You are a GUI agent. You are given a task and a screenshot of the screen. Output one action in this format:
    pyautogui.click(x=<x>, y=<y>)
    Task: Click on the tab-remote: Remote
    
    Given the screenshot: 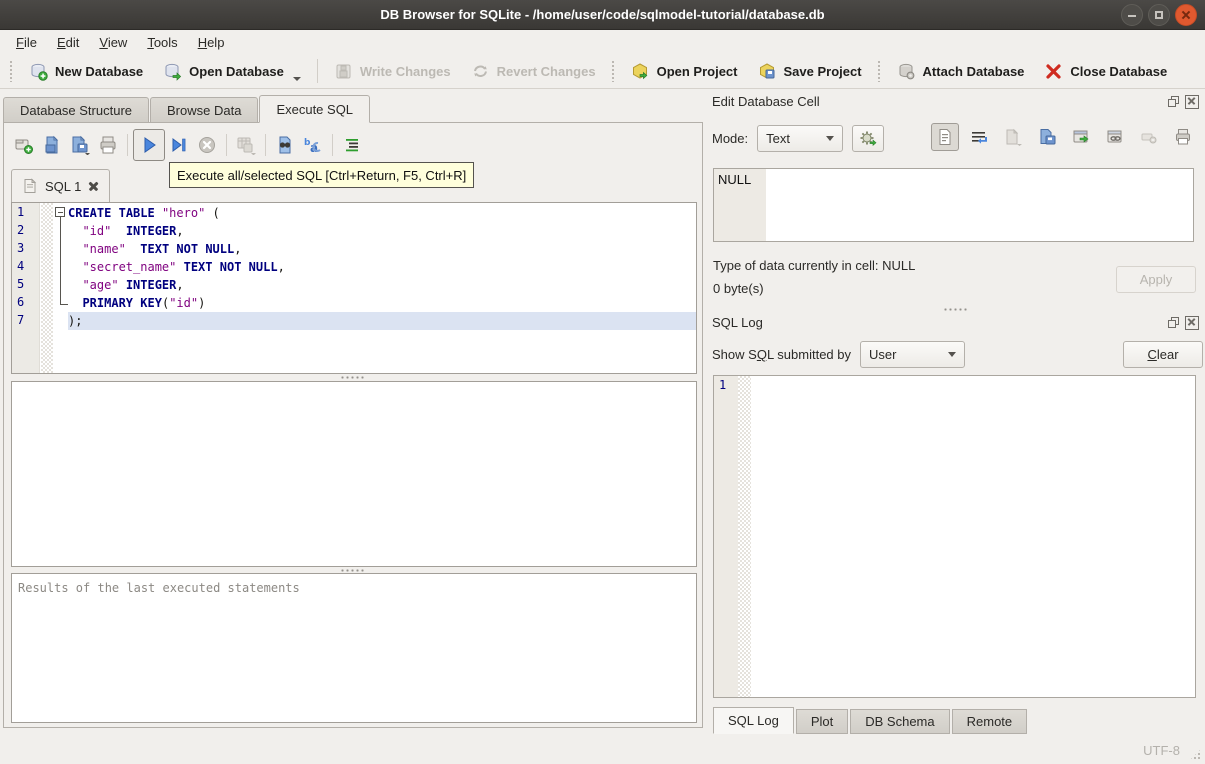 What is the action you would take?
    pyautogui.click(x=989, y=721)
    